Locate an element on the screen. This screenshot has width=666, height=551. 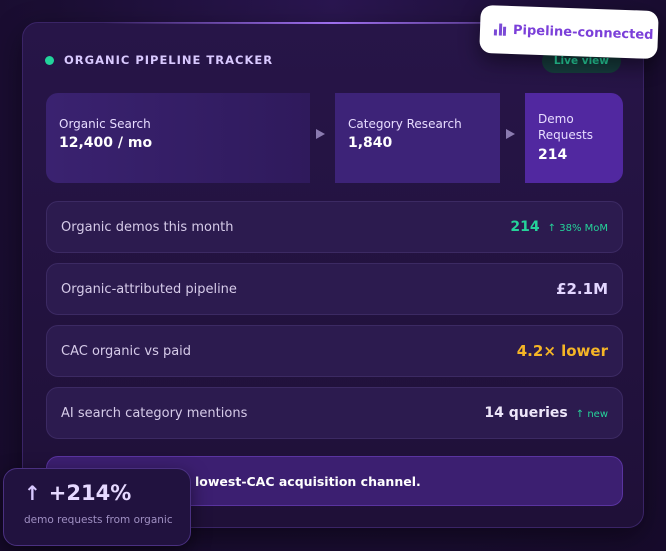
growth-stat-caption: demo requests from organic is located at coordinates (98, 520).